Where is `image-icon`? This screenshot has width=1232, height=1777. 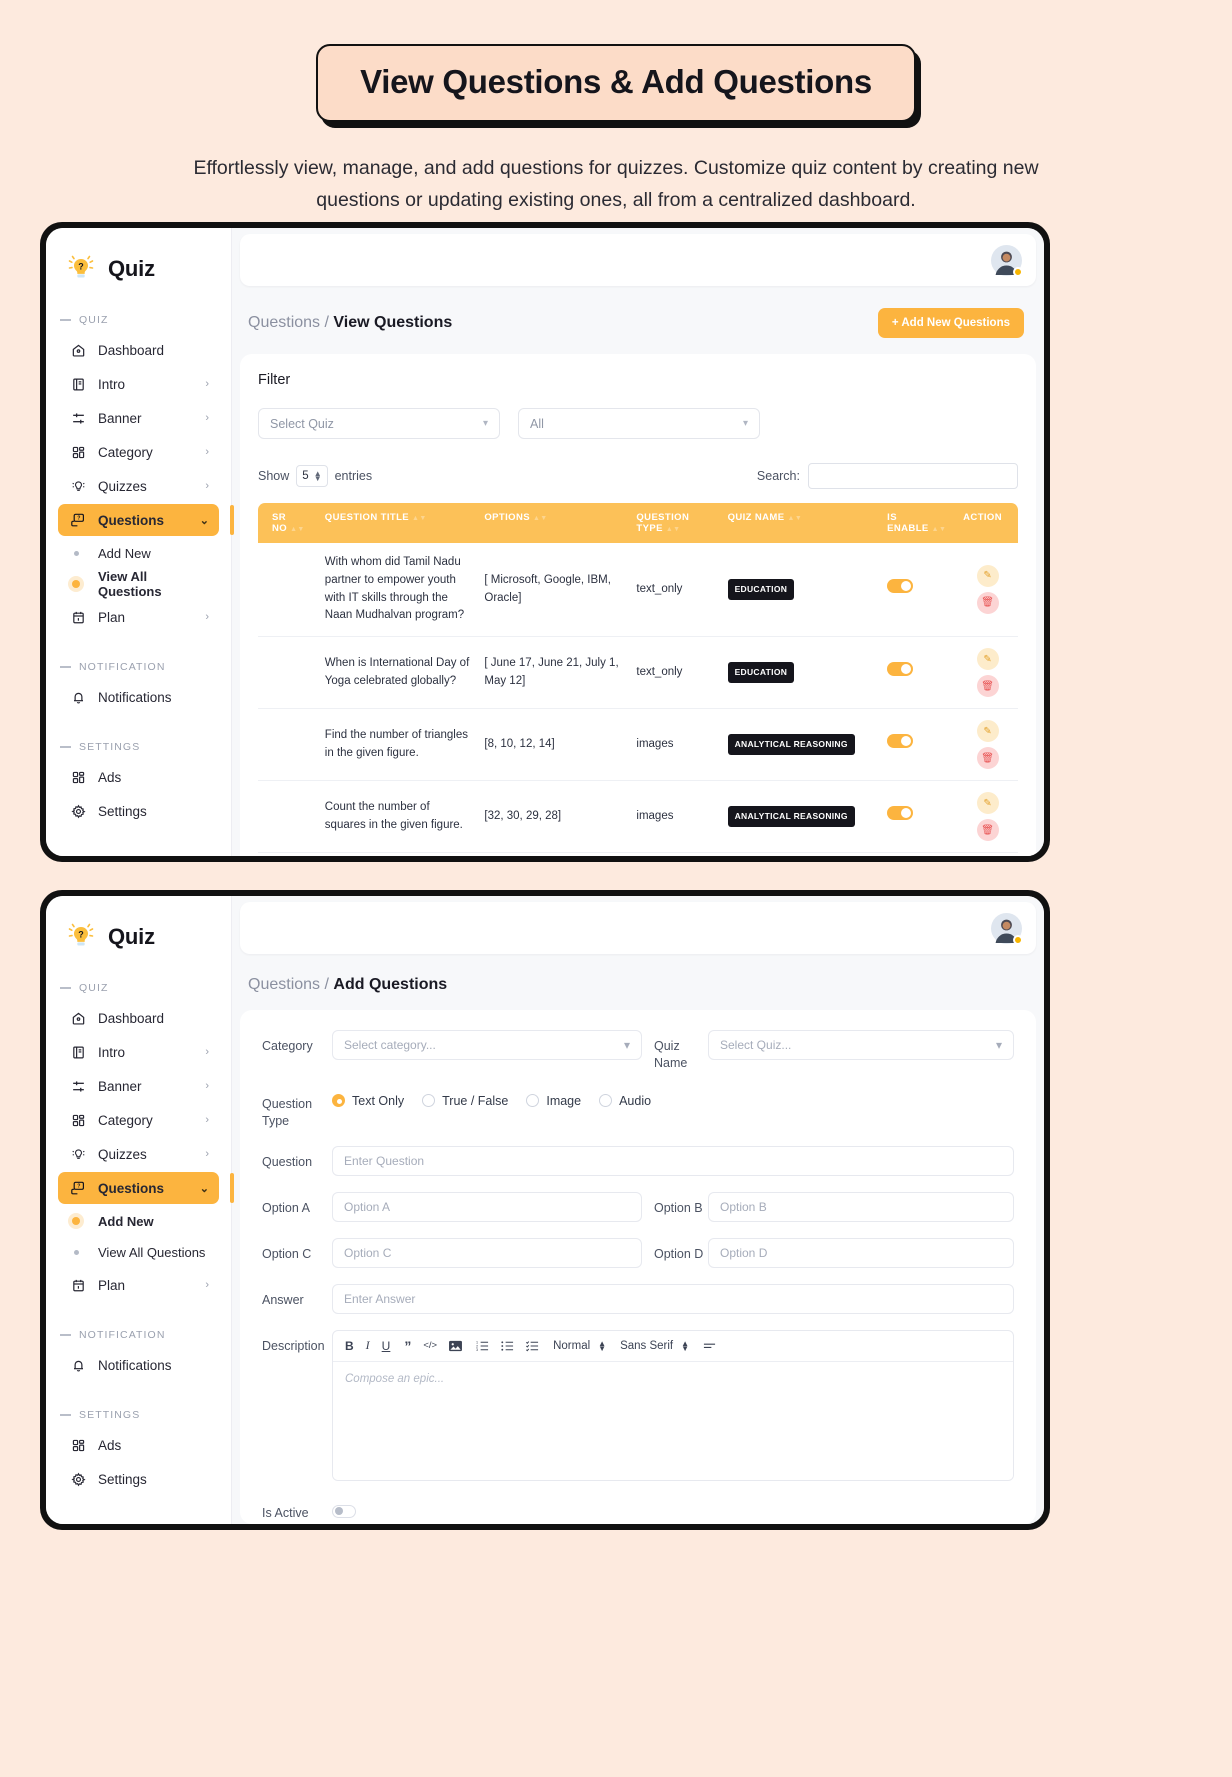
image-icon is located at coordinates (456, 1346).